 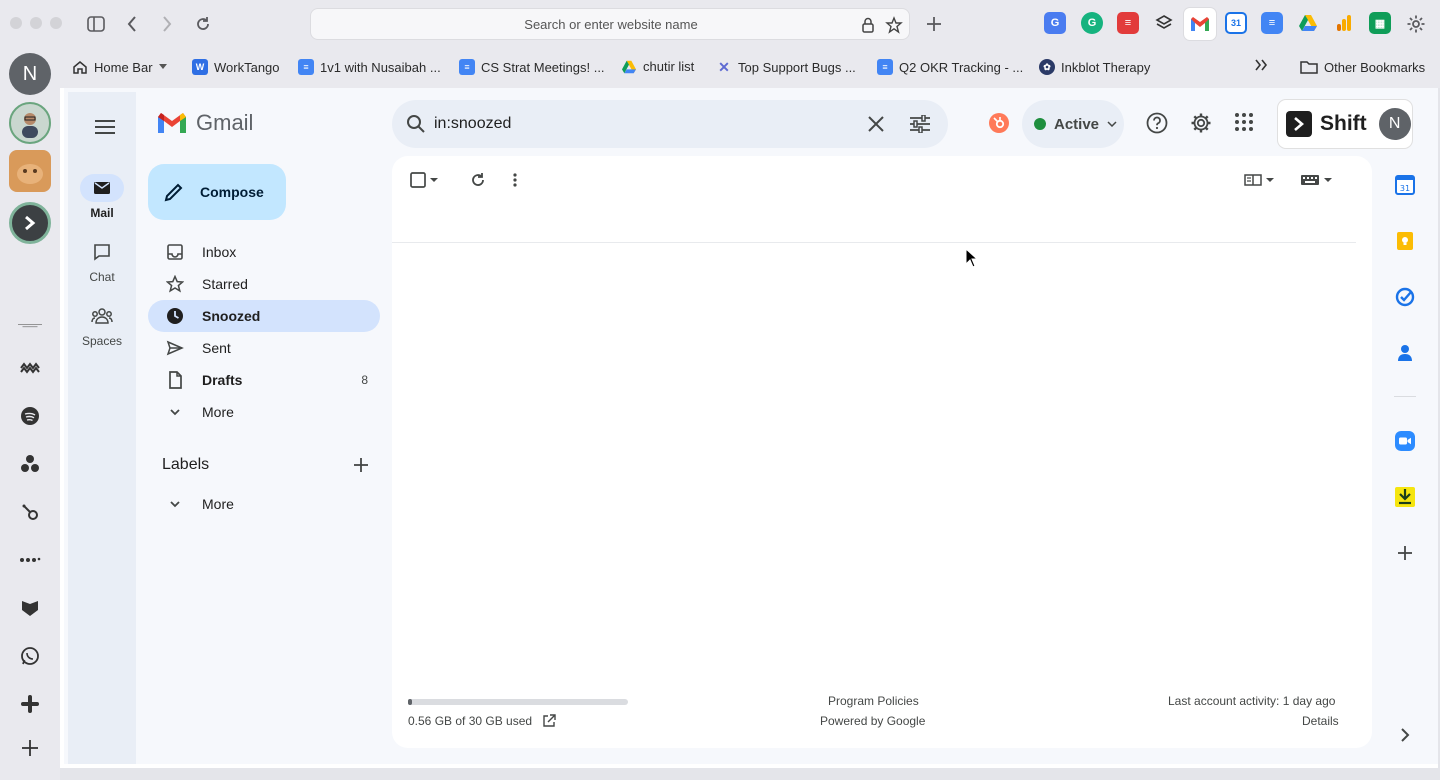 I want to click on rail-spaces: Spaces, so click(x=102, y=325).